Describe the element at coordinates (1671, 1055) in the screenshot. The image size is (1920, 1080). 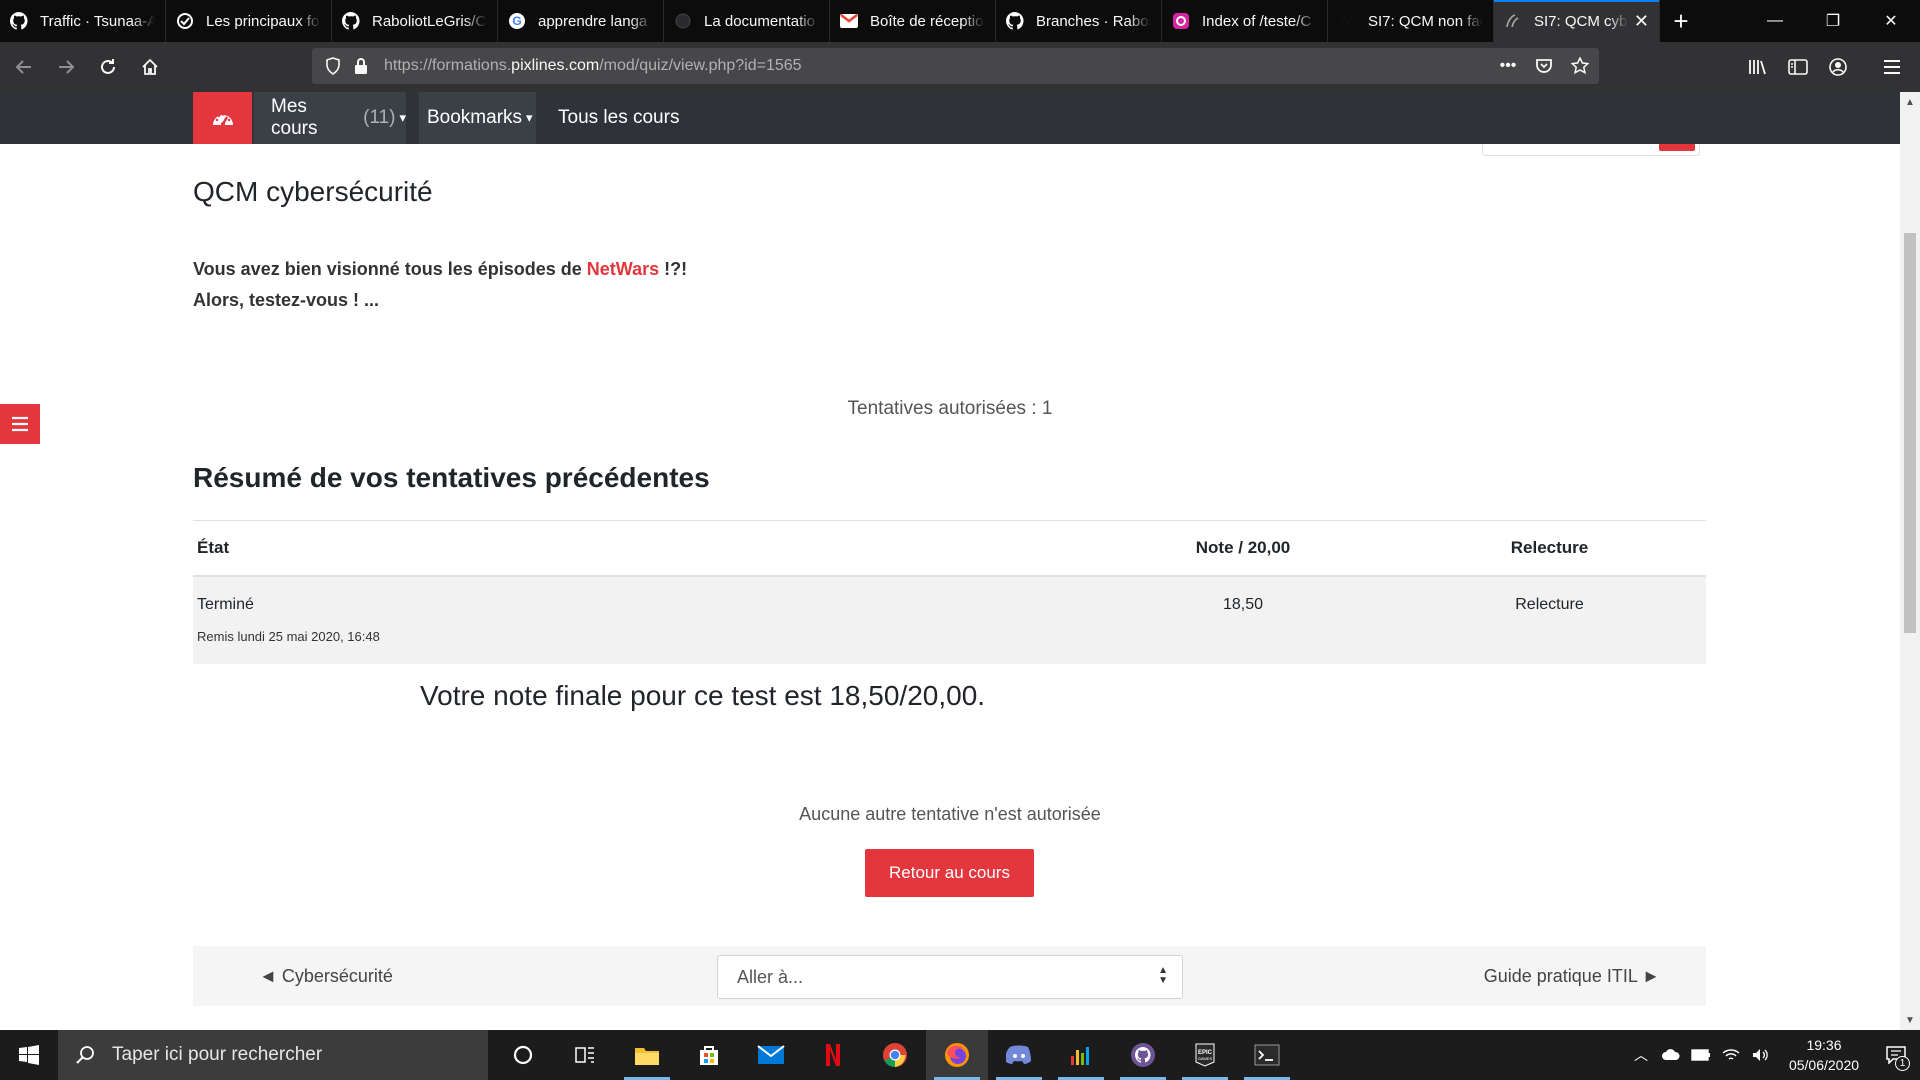
I see `onedrive-icon` at that location.